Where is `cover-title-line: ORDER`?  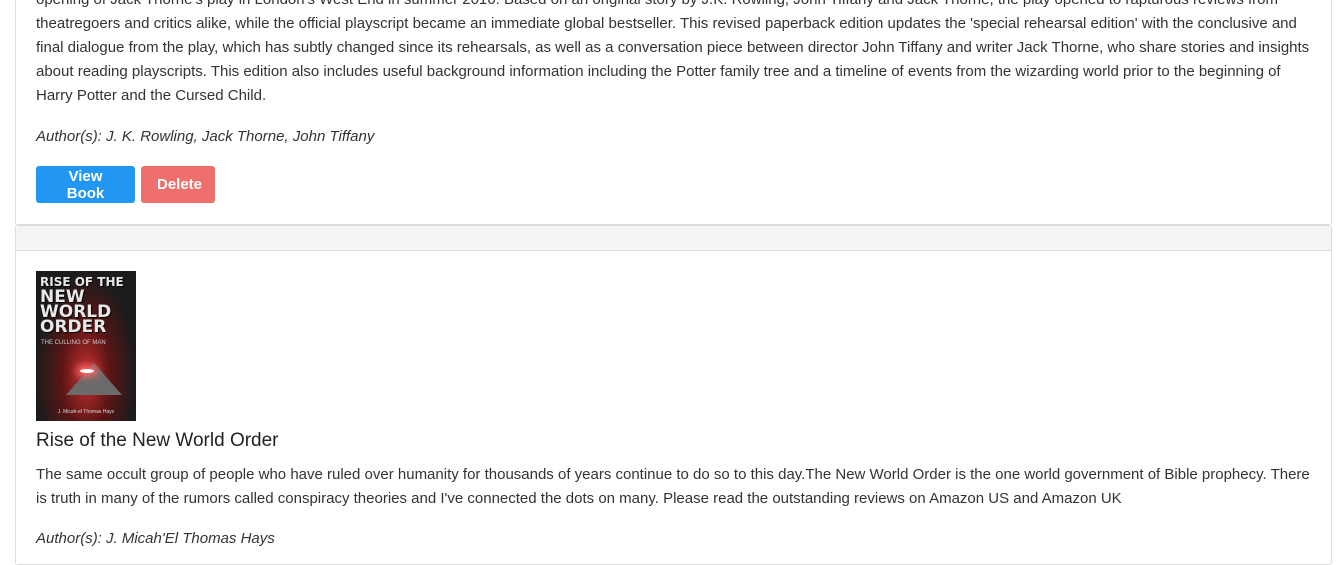 cover-title-line: ORDER is located at coordinates (73, 327).